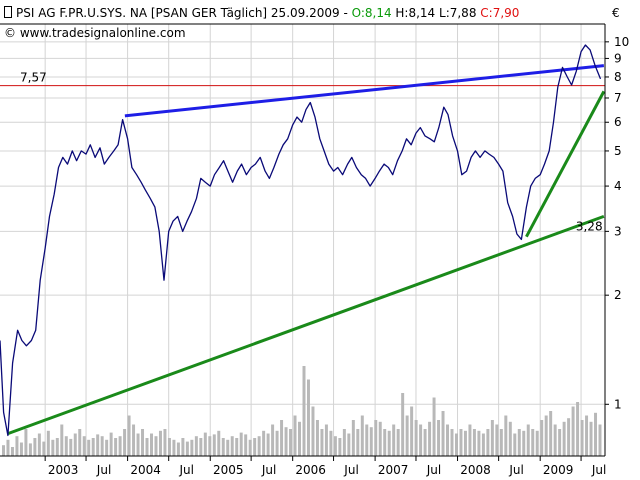 The image size is (640, 480). What do you see at coordinates (618, 231) in the screenshot?
I see `y-tick-label: 3` at bounding box center [618, 231].